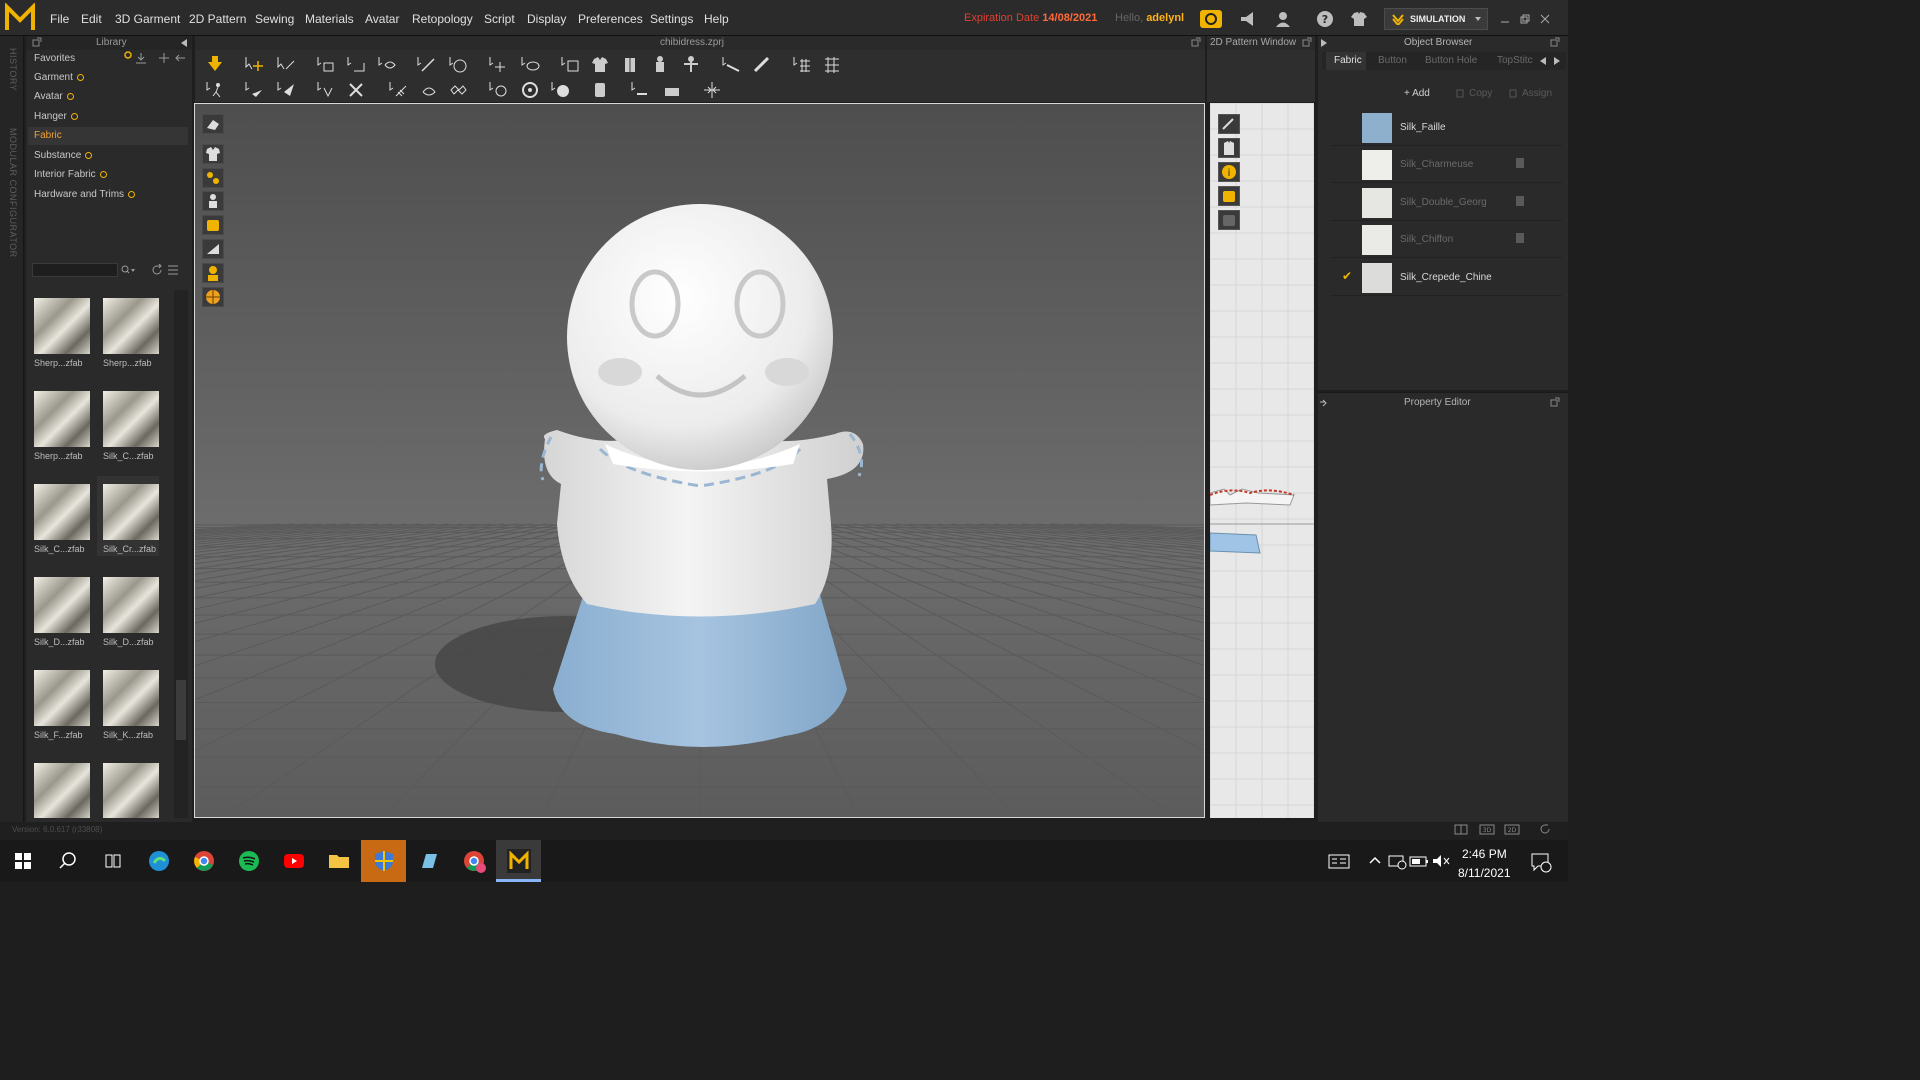  What do you see at coordinates (20, 17) in the screenshot?
I see `marvelous-logo` at bounding box center [20, 17].